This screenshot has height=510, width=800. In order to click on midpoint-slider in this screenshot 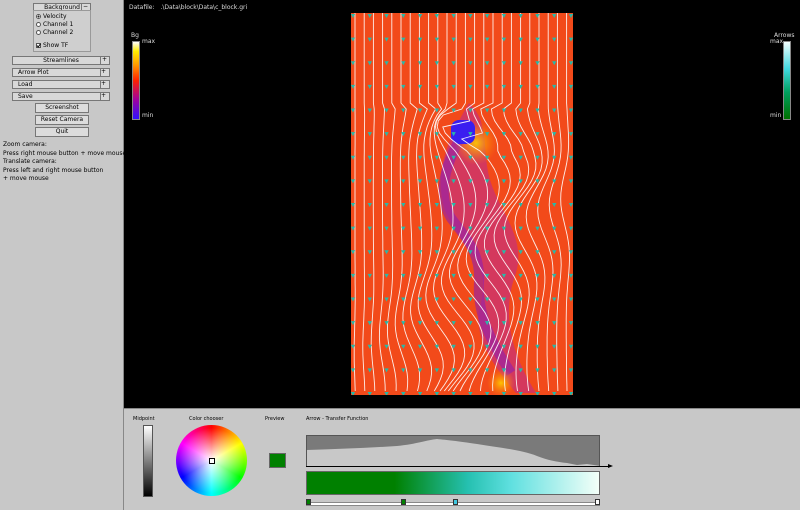, I will do `click(148, 461)`.